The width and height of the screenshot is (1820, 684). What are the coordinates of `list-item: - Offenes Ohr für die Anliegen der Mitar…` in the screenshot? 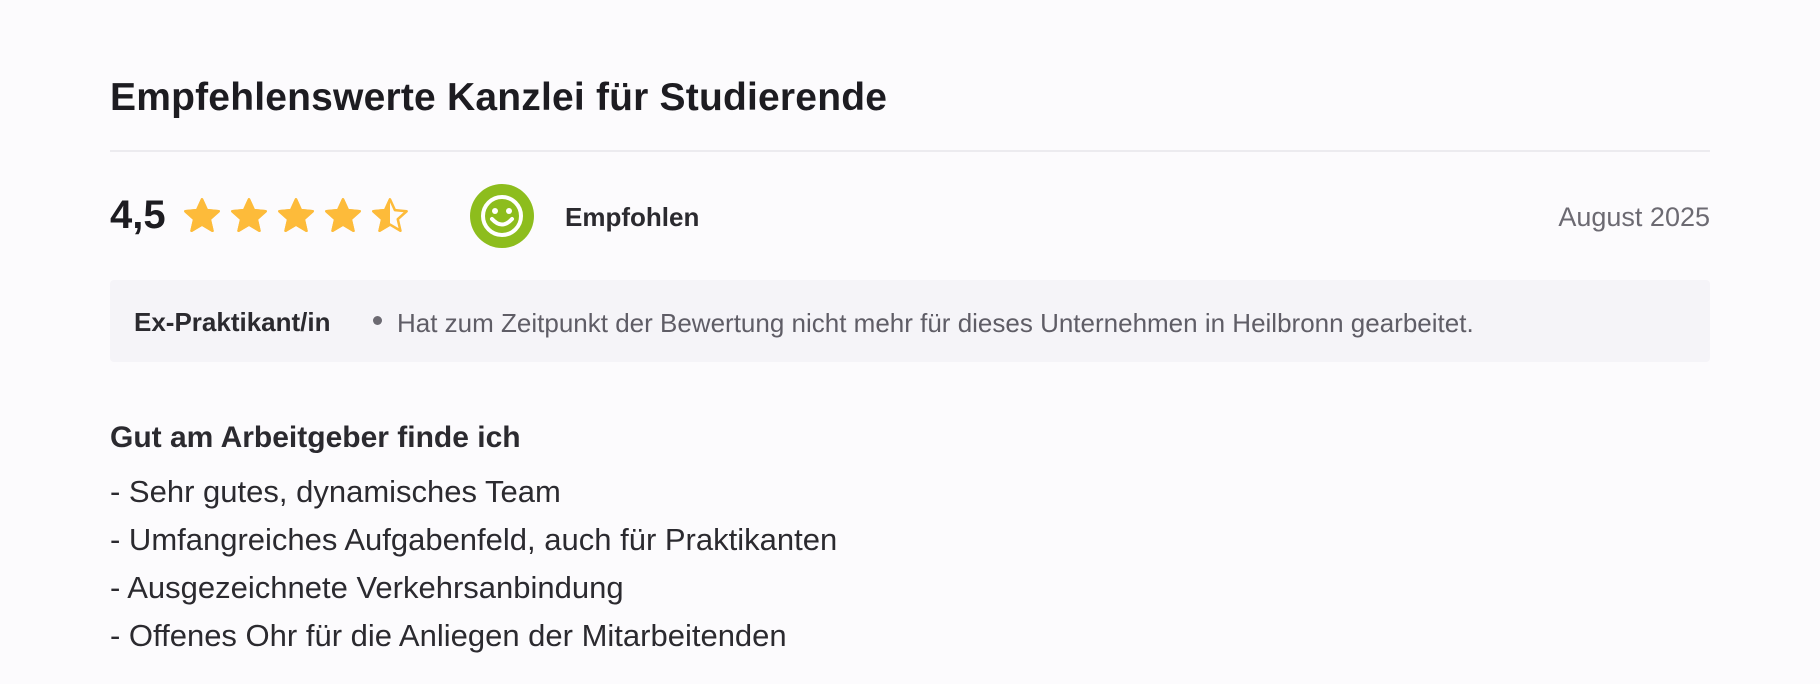 It's located at (448, 635).